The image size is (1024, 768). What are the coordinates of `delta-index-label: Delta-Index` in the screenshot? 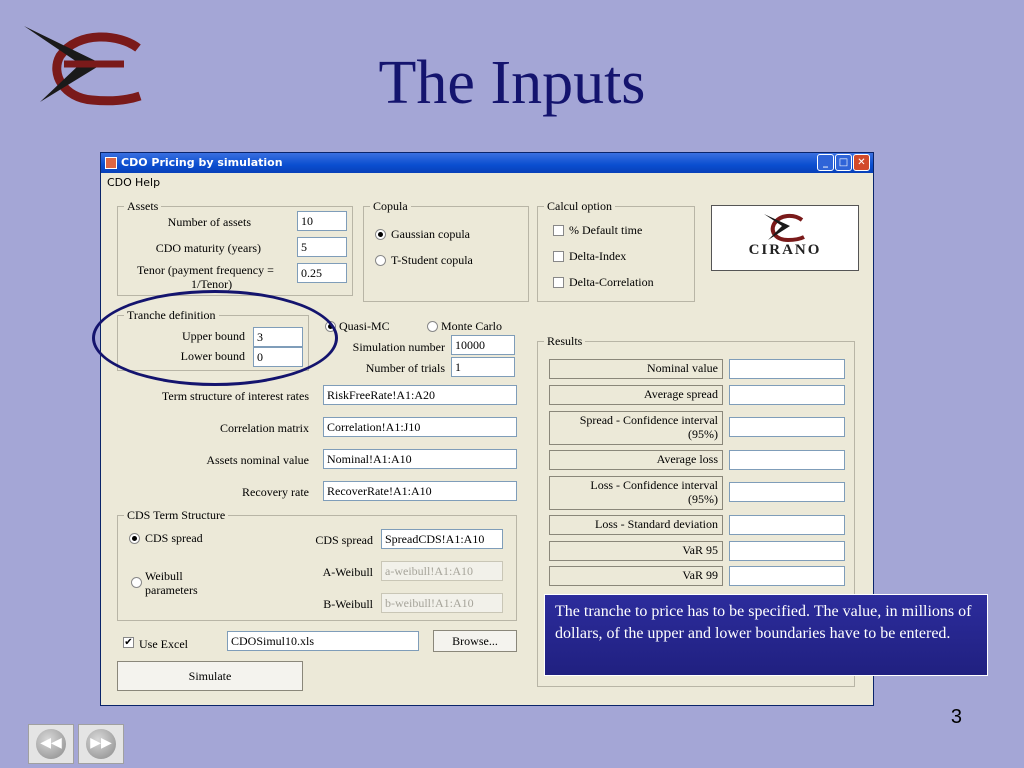 It's located at (598, 256).